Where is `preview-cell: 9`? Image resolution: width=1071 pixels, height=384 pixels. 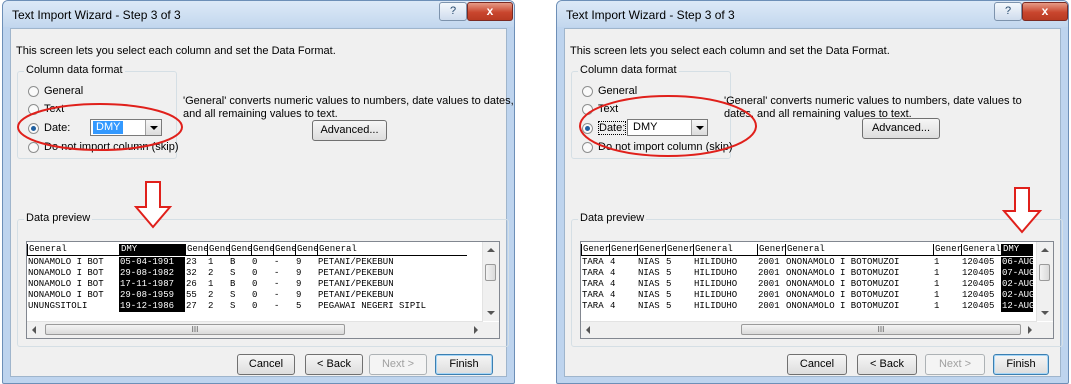
preview-cell: 9 is located at coordinates (299, 295).